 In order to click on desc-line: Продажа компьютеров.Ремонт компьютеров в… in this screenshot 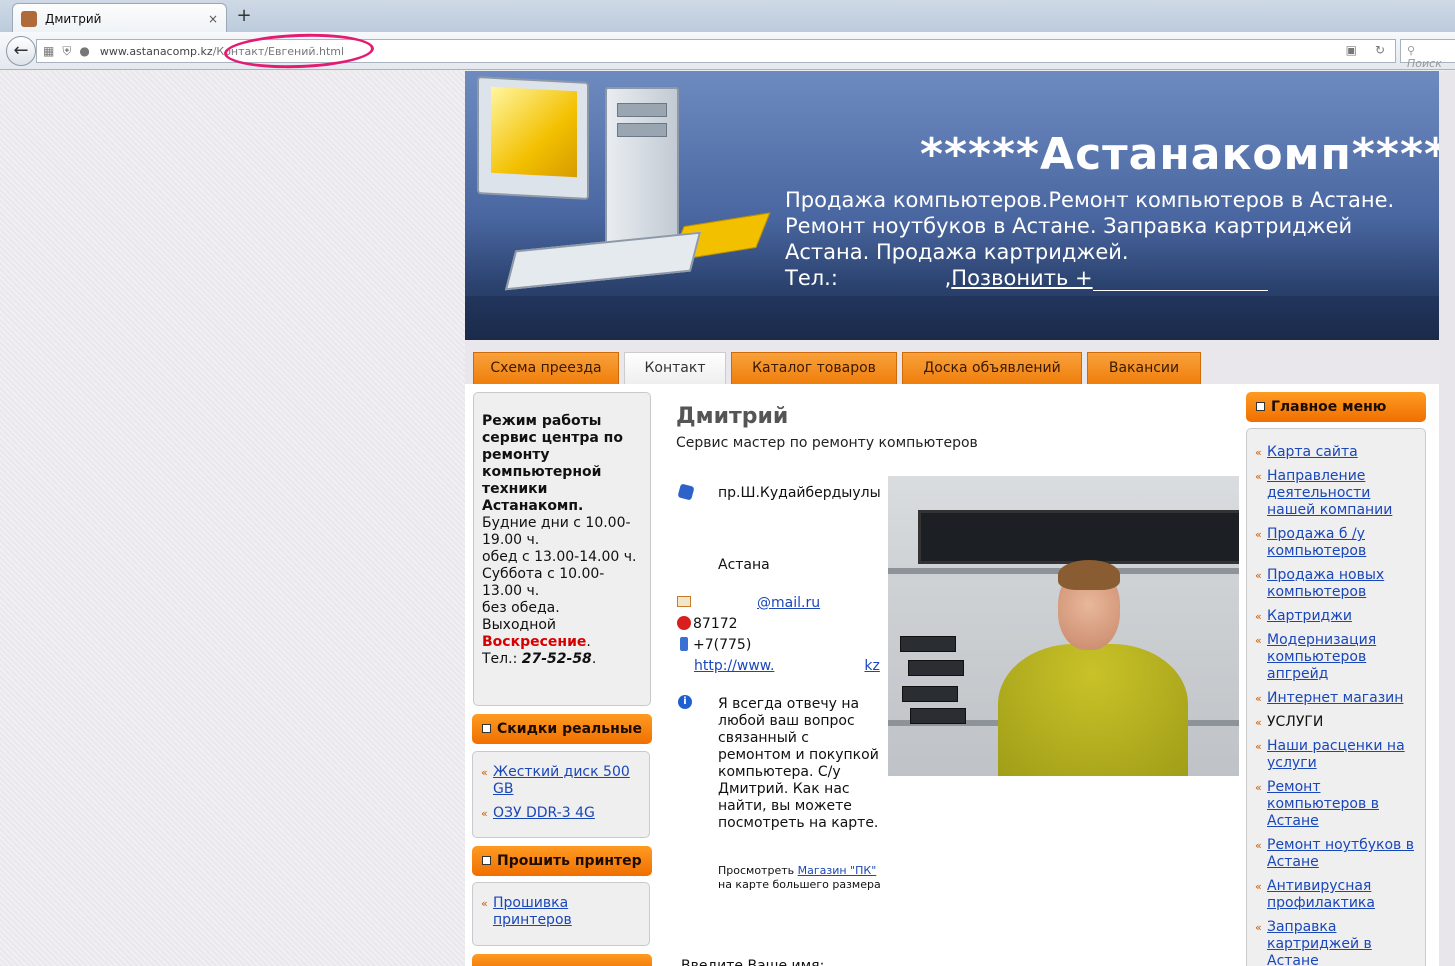, I will do `click(1090, 200)`.